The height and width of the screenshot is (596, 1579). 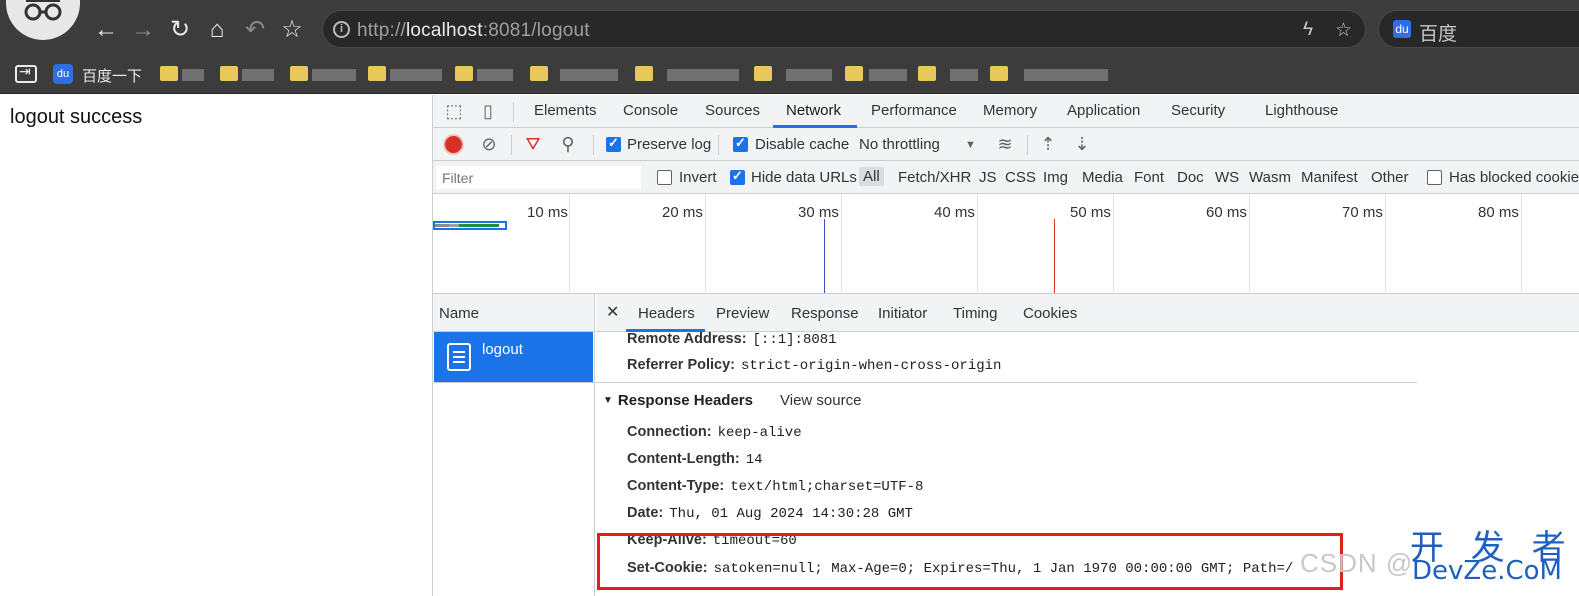 What do you see at coordinates (664, 177) in the screenshot?
I see `invert-checkbox` at bounding box center [664, 177].